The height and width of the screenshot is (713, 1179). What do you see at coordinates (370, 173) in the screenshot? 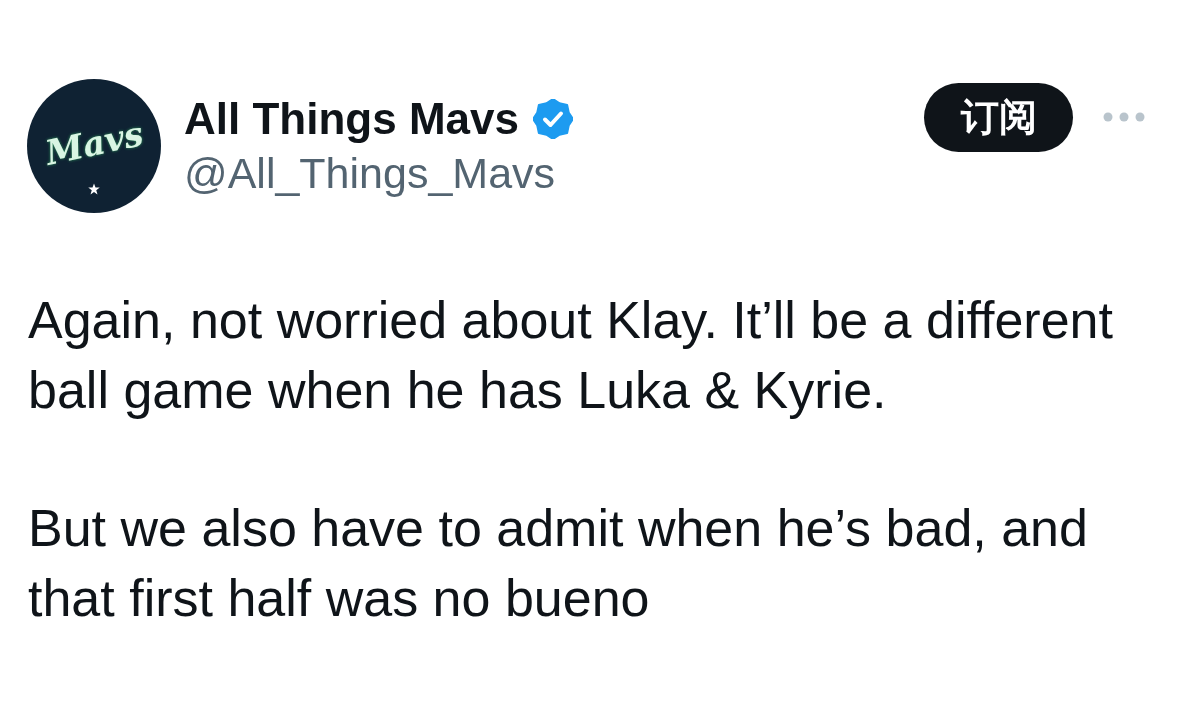
I see `author-handle: @All_Things_Mavs` at bounding box center [370, 173].